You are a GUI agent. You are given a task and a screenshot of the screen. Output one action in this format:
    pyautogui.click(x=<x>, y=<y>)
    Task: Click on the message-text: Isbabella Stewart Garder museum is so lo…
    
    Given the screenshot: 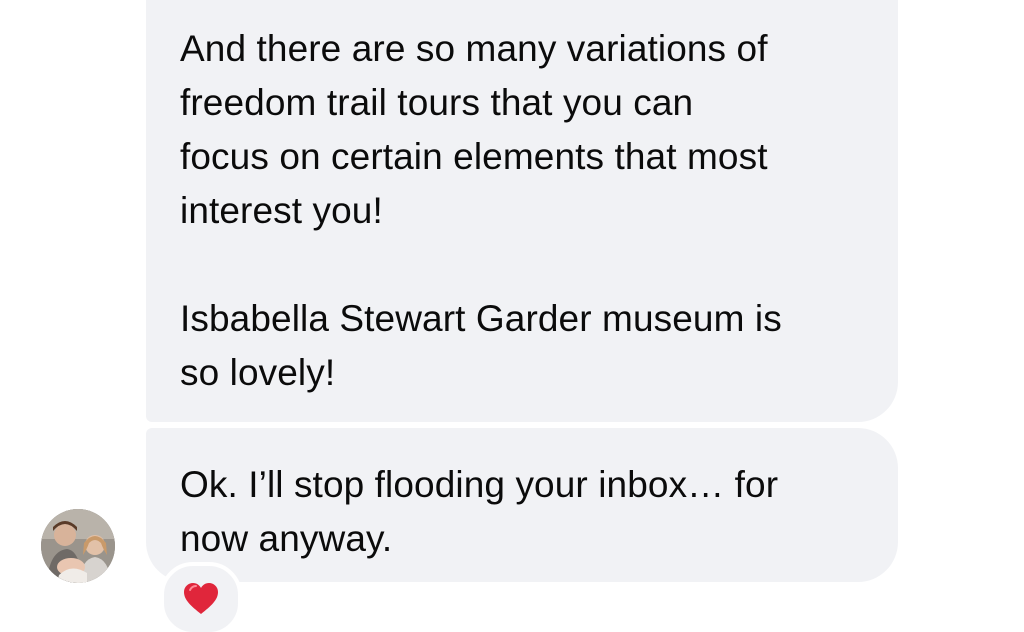 What is the action you would take?
    pyautogui.click(x=481, y=345)
    